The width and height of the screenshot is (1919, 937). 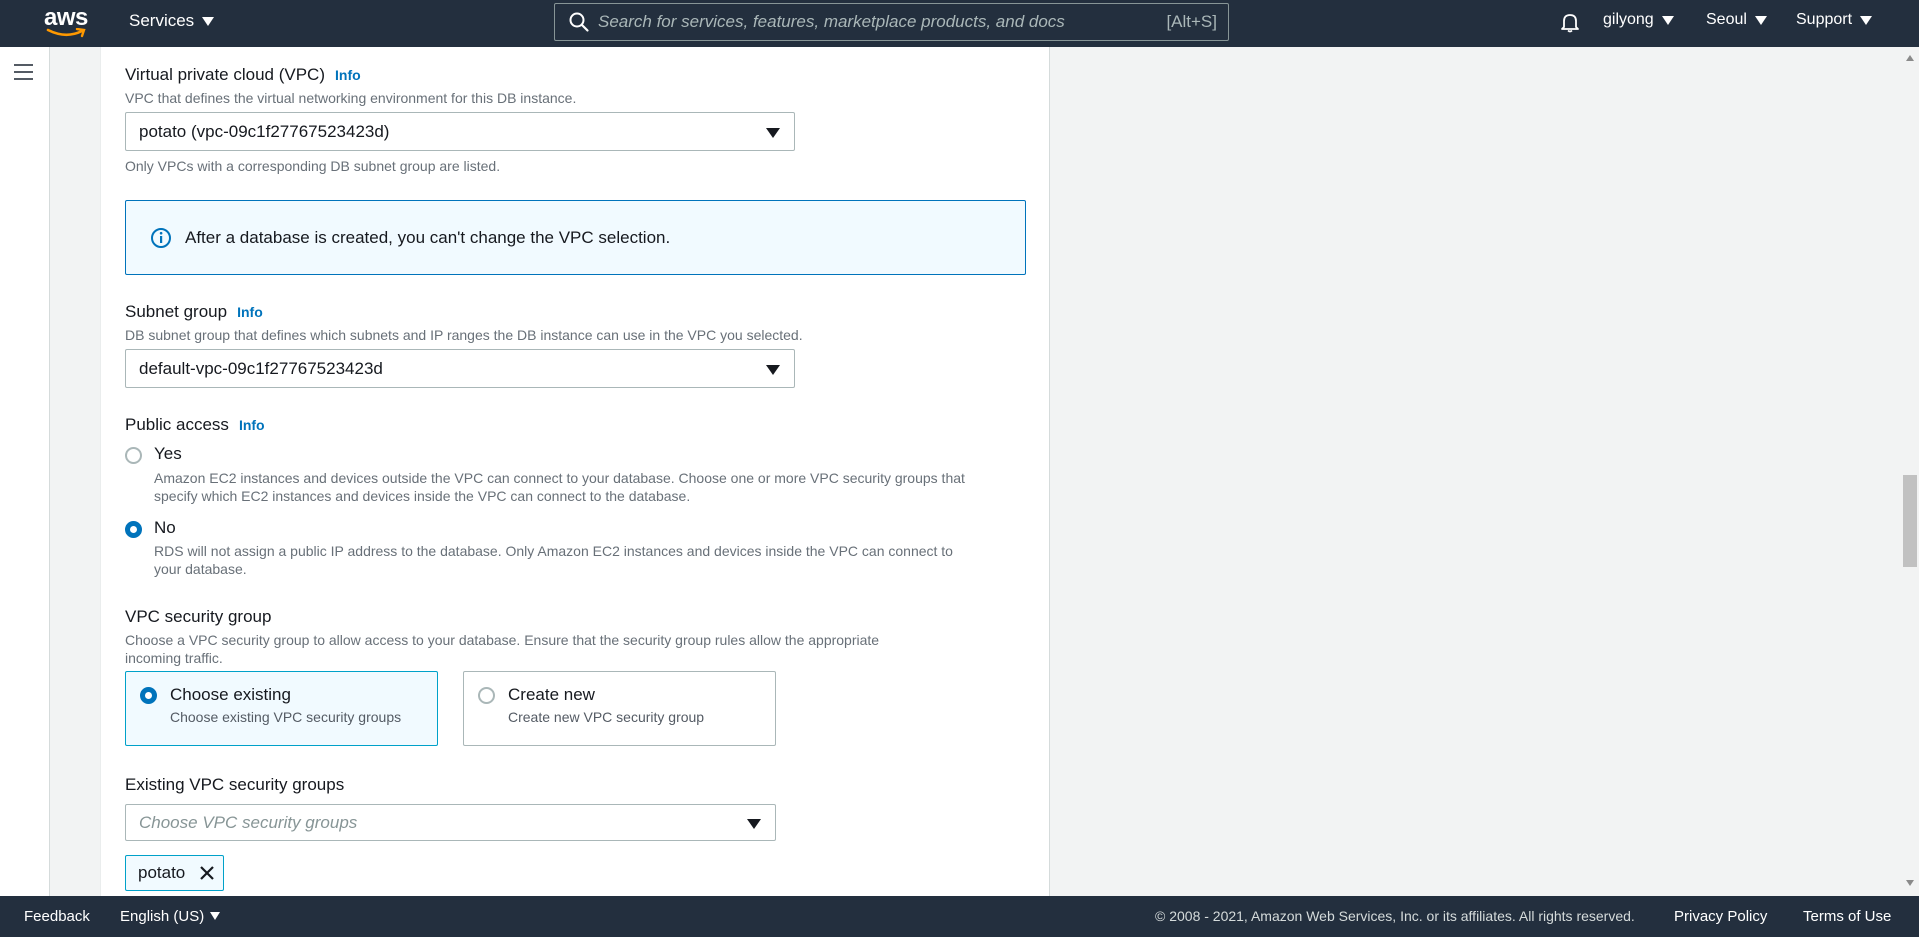 What do you see at coordinates (486, 695) in the screenshot?
I see `create-new-radio` at bounding box center [486, 695].